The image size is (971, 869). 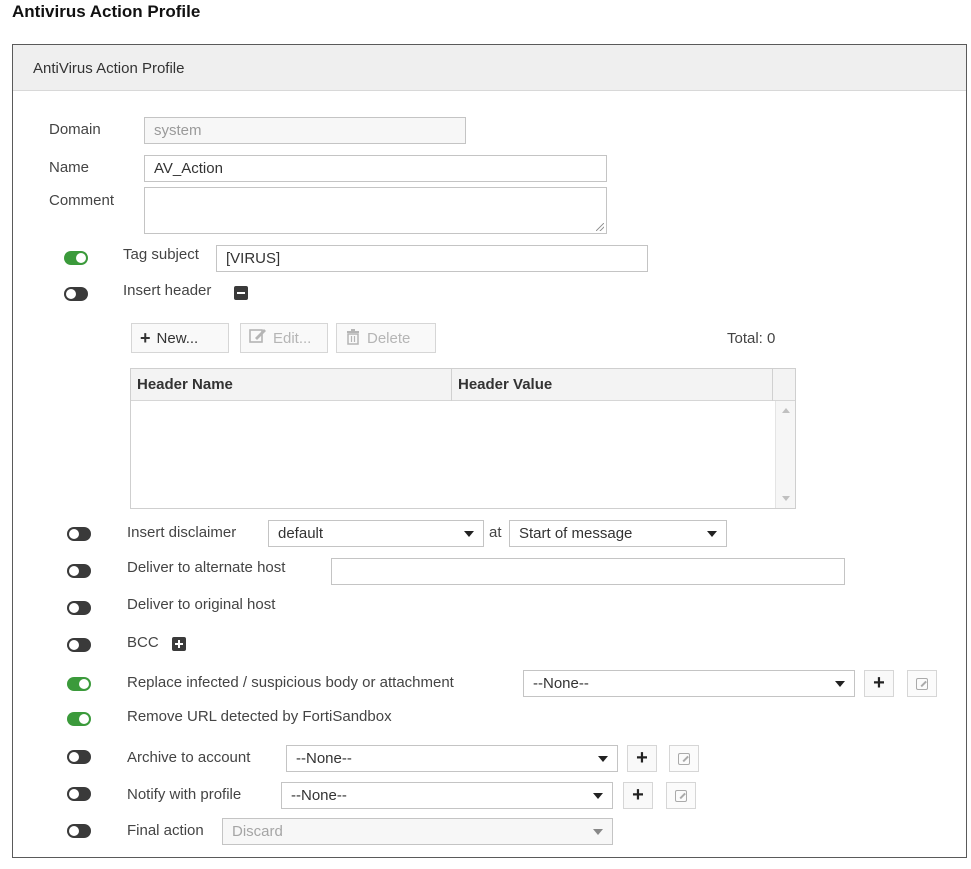 I want to click on bcc-toggle, so click(x=79, y=645).